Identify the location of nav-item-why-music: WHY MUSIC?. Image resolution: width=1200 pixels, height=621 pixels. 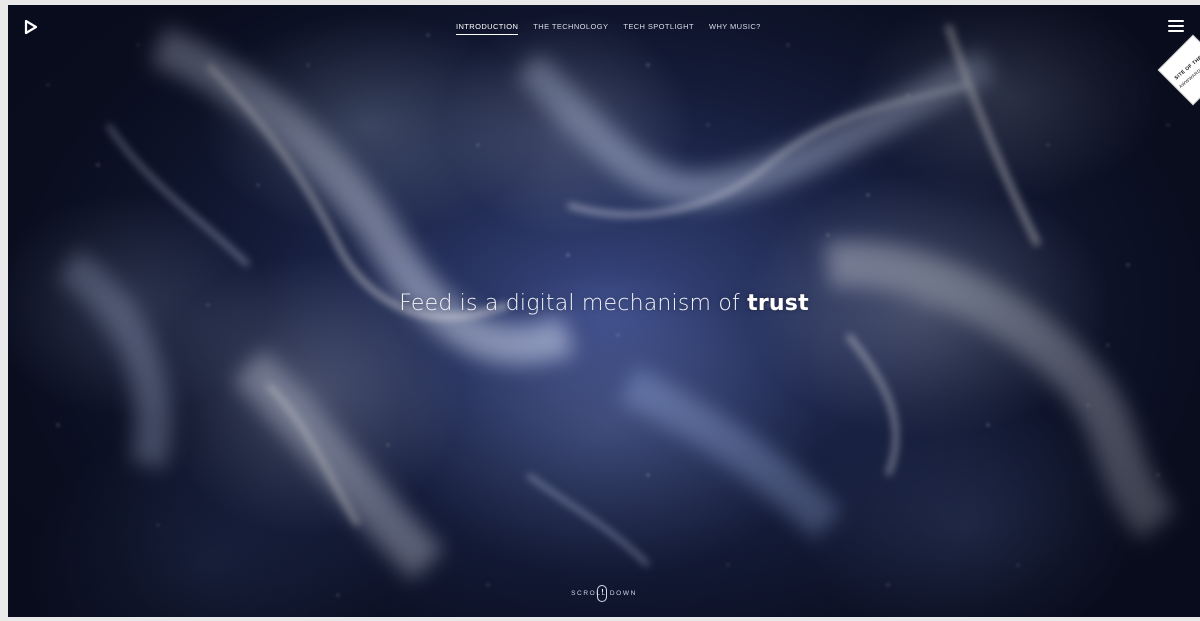
(735, 28).